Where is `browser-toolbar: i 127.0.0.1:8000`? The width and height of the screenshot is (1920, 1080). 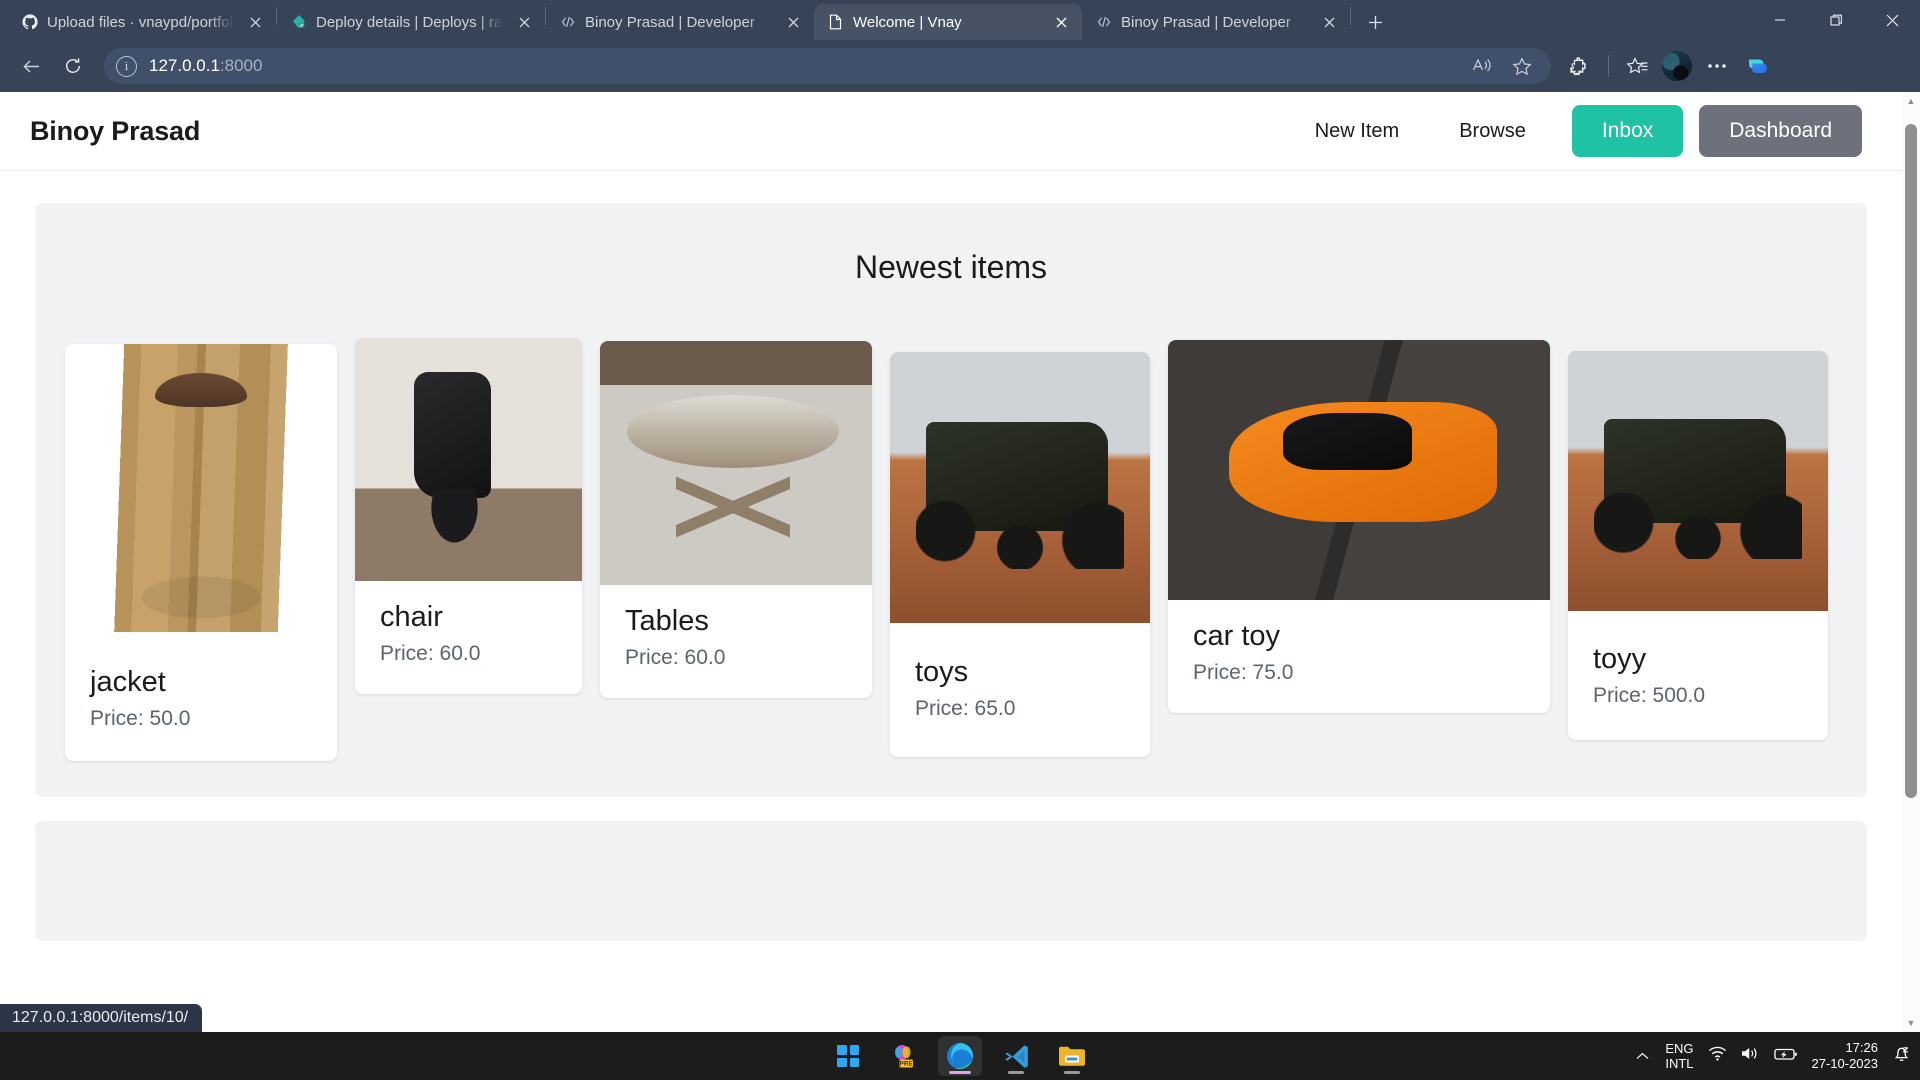 browser-toolbar: i 127.0.0.1:8000 is located at coordinates (960, 66).